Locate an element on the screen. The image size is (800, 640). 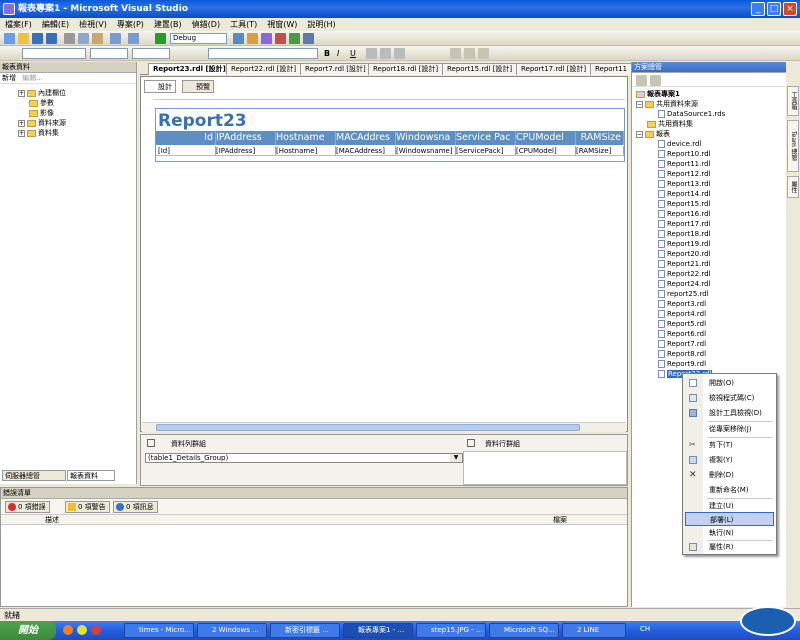
collapse-icon: − is located at coordinates (639, 134).